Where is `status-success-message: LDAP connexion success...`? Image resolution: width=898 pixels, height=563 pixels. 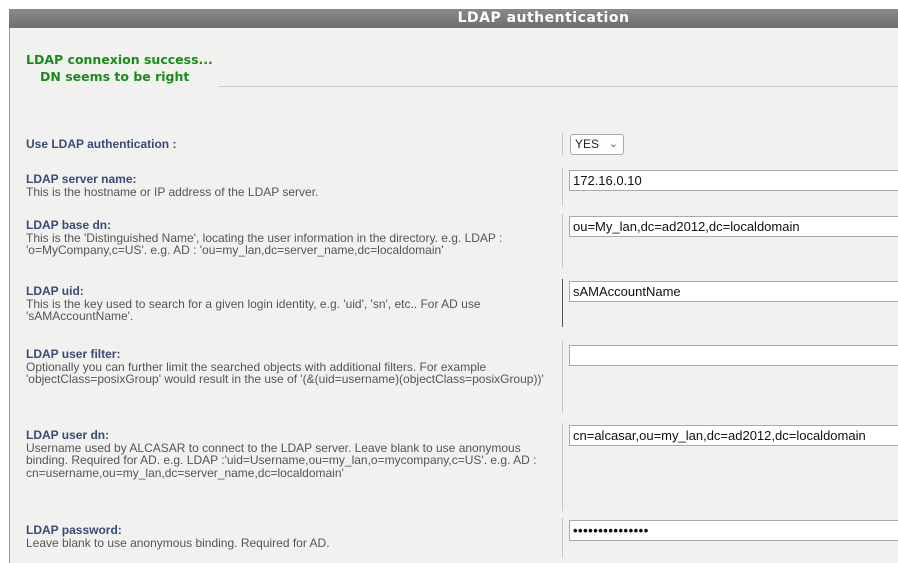 status-success-message: LDAP connexion success... is located at coordinates (119, 59).